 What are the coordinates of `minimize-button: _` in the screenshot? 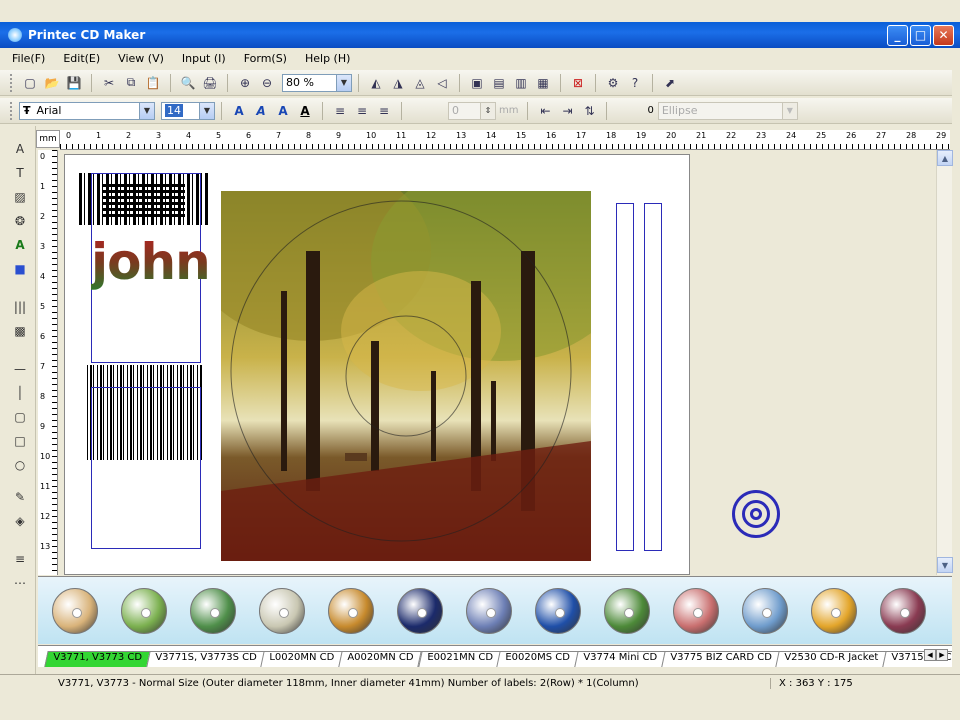 It's located at (897, 35).